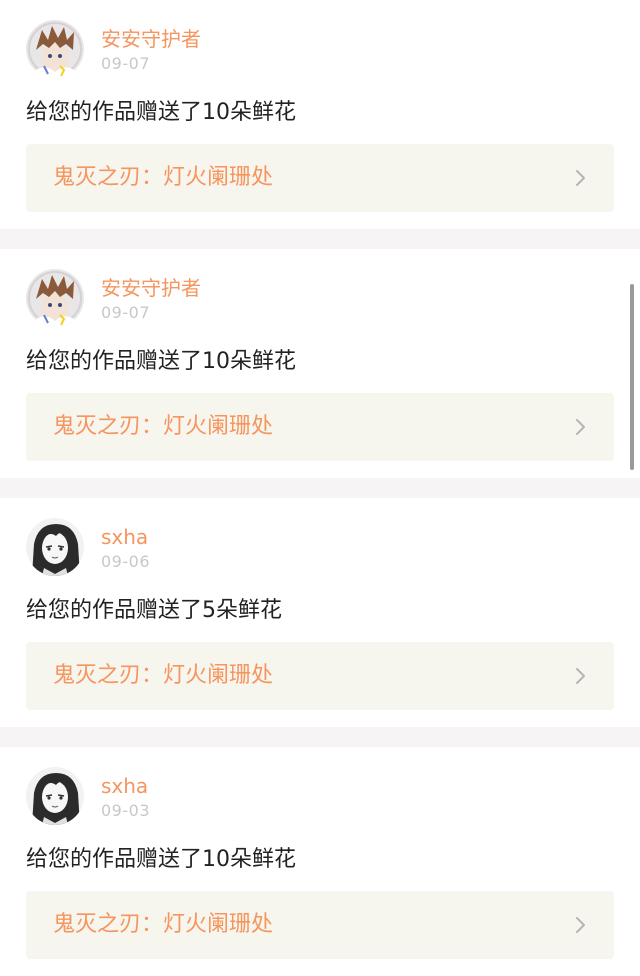 The height and width of the screenshot is (976, 640). I want to click on gift-message: 给您的作品赠送了5朵鲜花, so click(154, 610).